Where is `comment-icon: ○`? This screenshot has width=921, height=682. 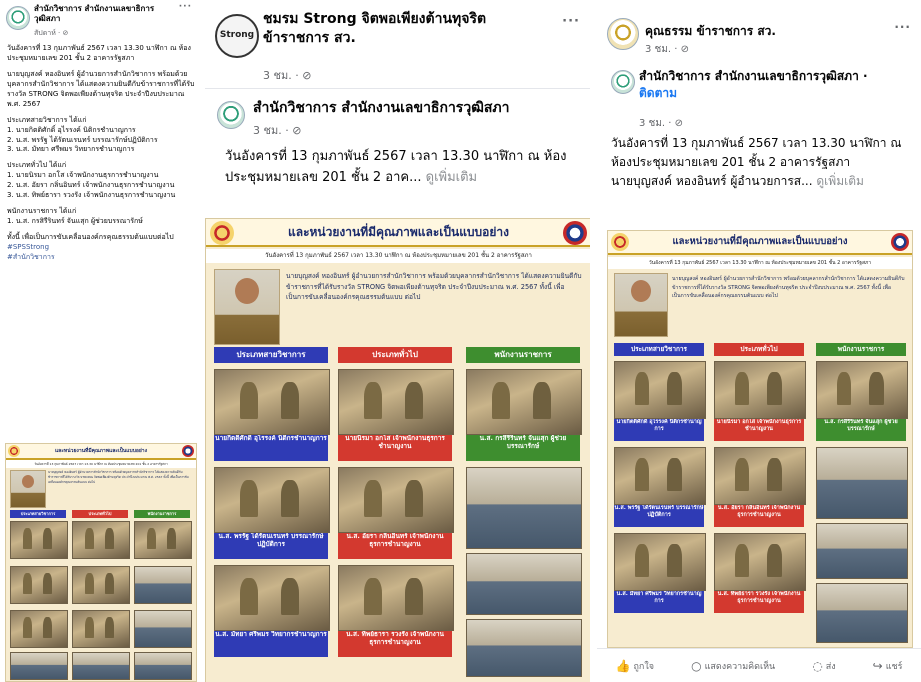
comment-icon: ○ is located at coordinates (696, 666).